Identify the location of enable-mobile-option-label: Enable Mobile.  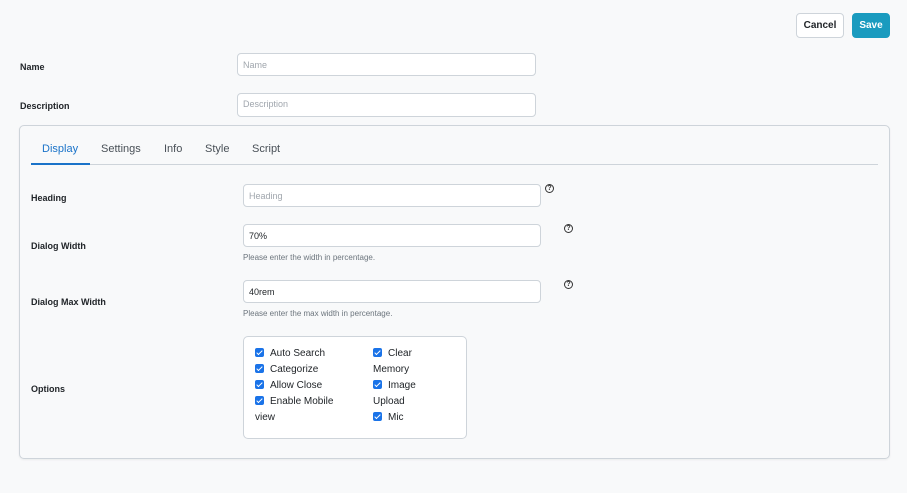
(302, 401).